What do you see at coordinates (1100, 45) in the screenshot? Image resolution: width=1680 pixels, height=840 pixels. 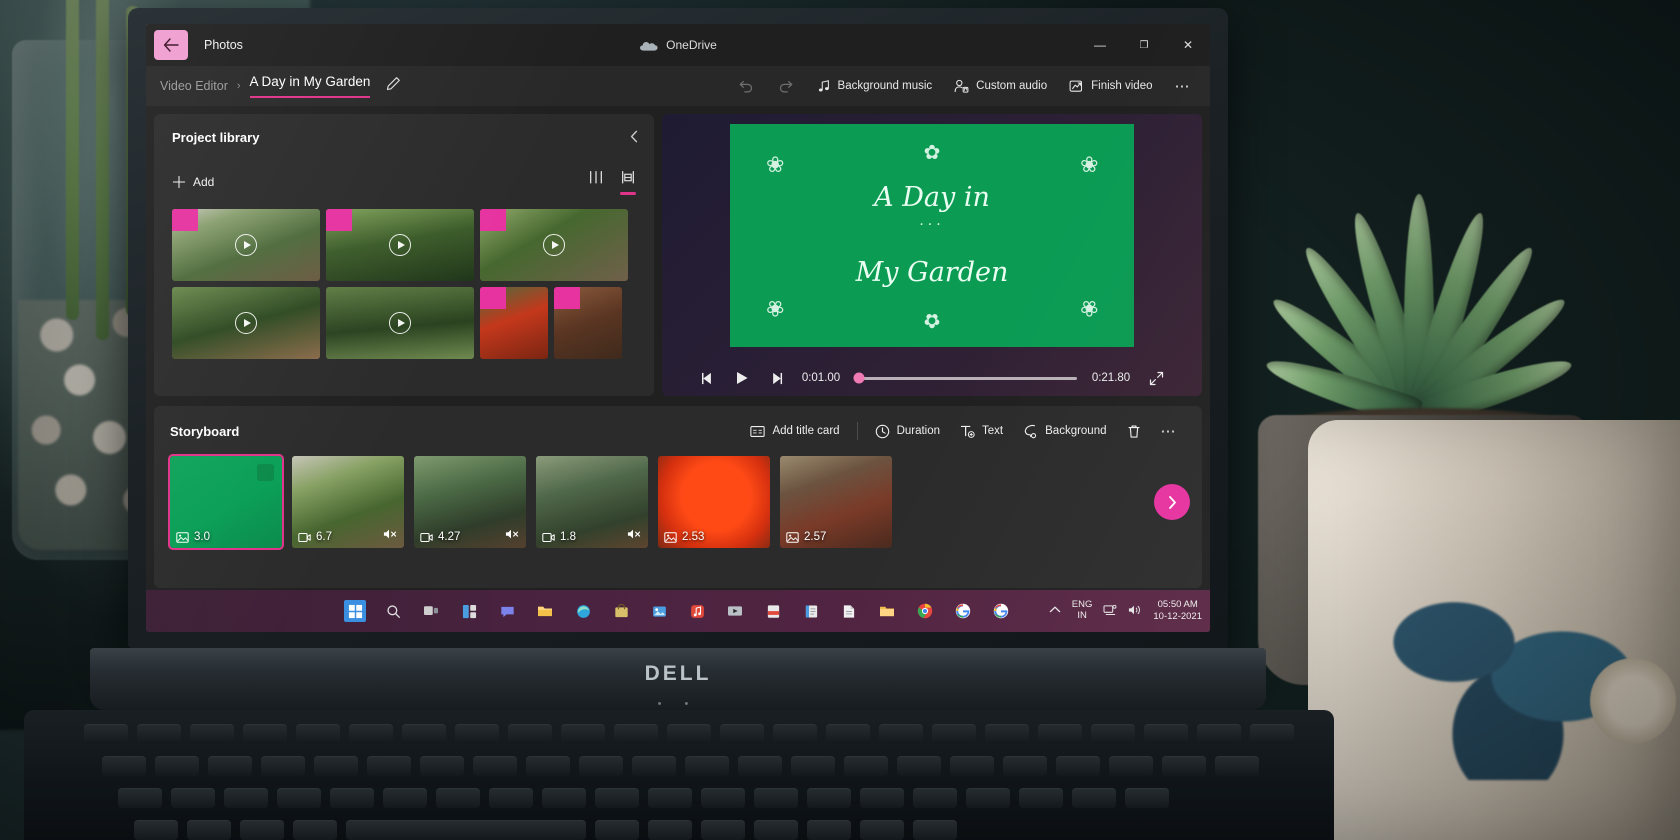 I see `minimize-button: —` at bounding box center [1100, 45].